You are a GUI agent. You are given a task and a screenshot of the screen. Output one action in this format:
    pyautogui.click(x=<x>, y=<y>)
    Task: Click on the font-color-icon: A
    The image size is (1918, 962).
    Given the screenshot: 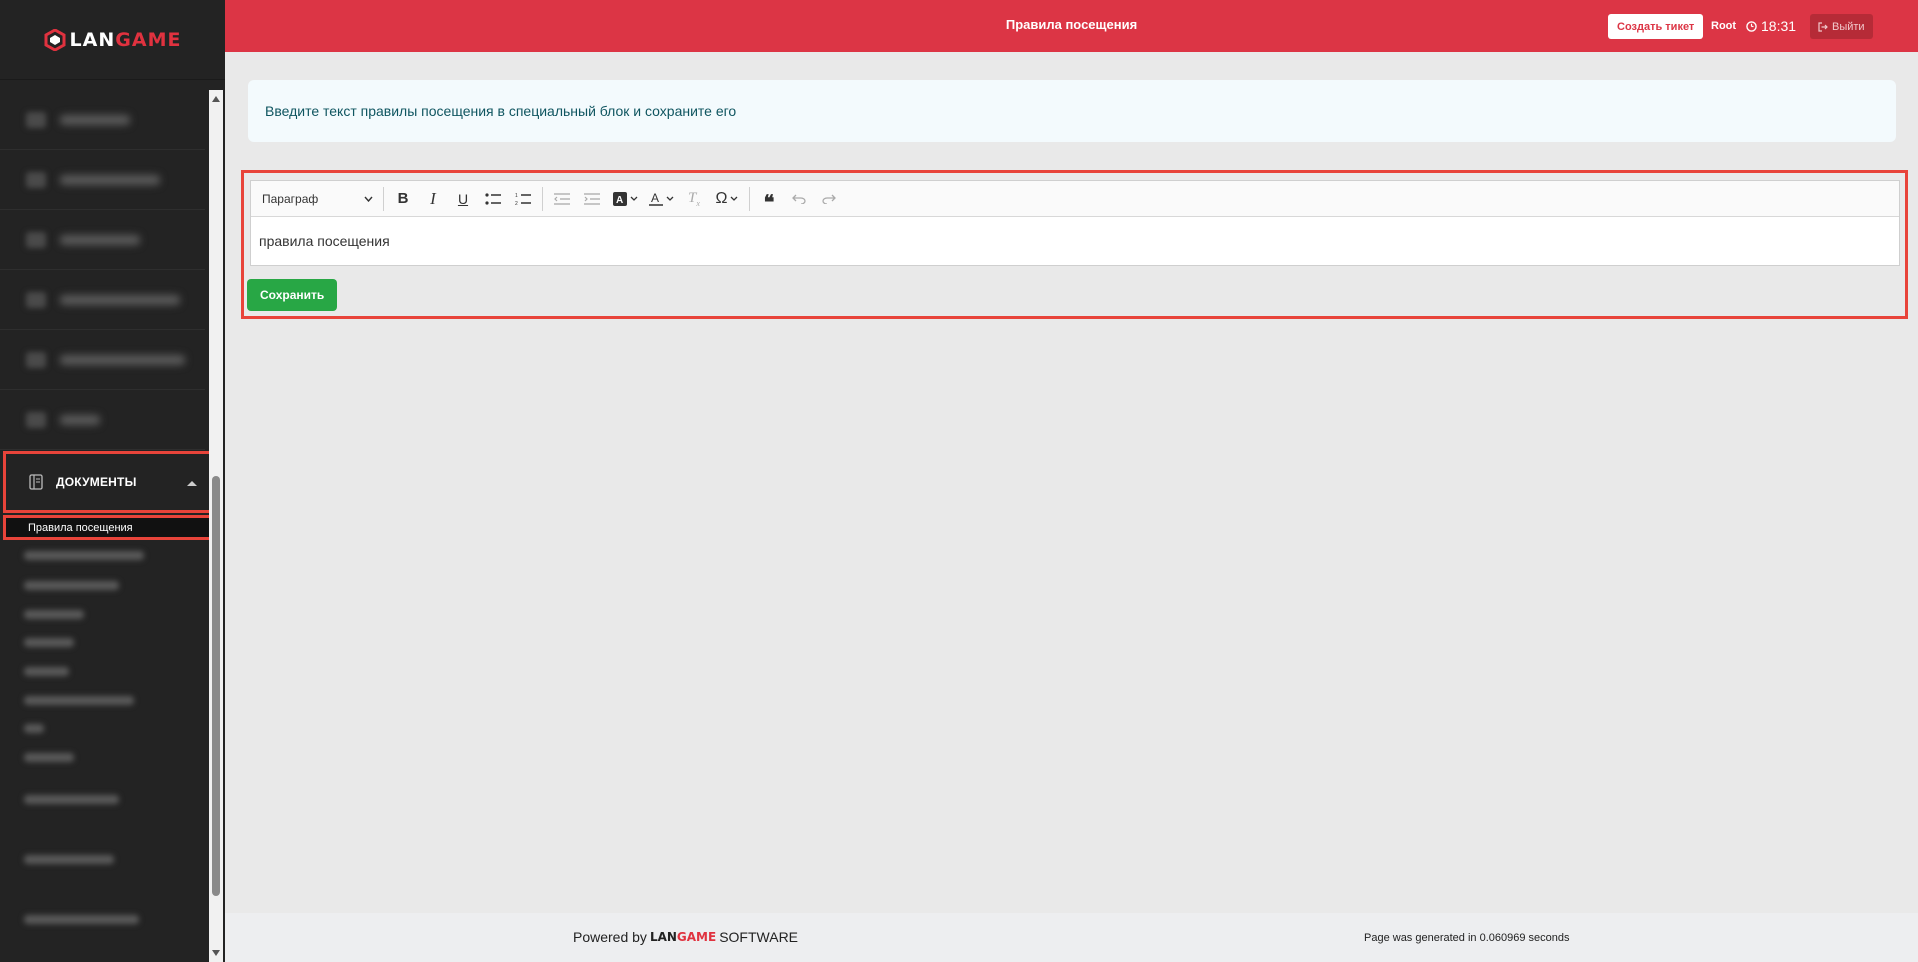 What is the action you would take?
    pyautogui.click(x=655, y=198)
    